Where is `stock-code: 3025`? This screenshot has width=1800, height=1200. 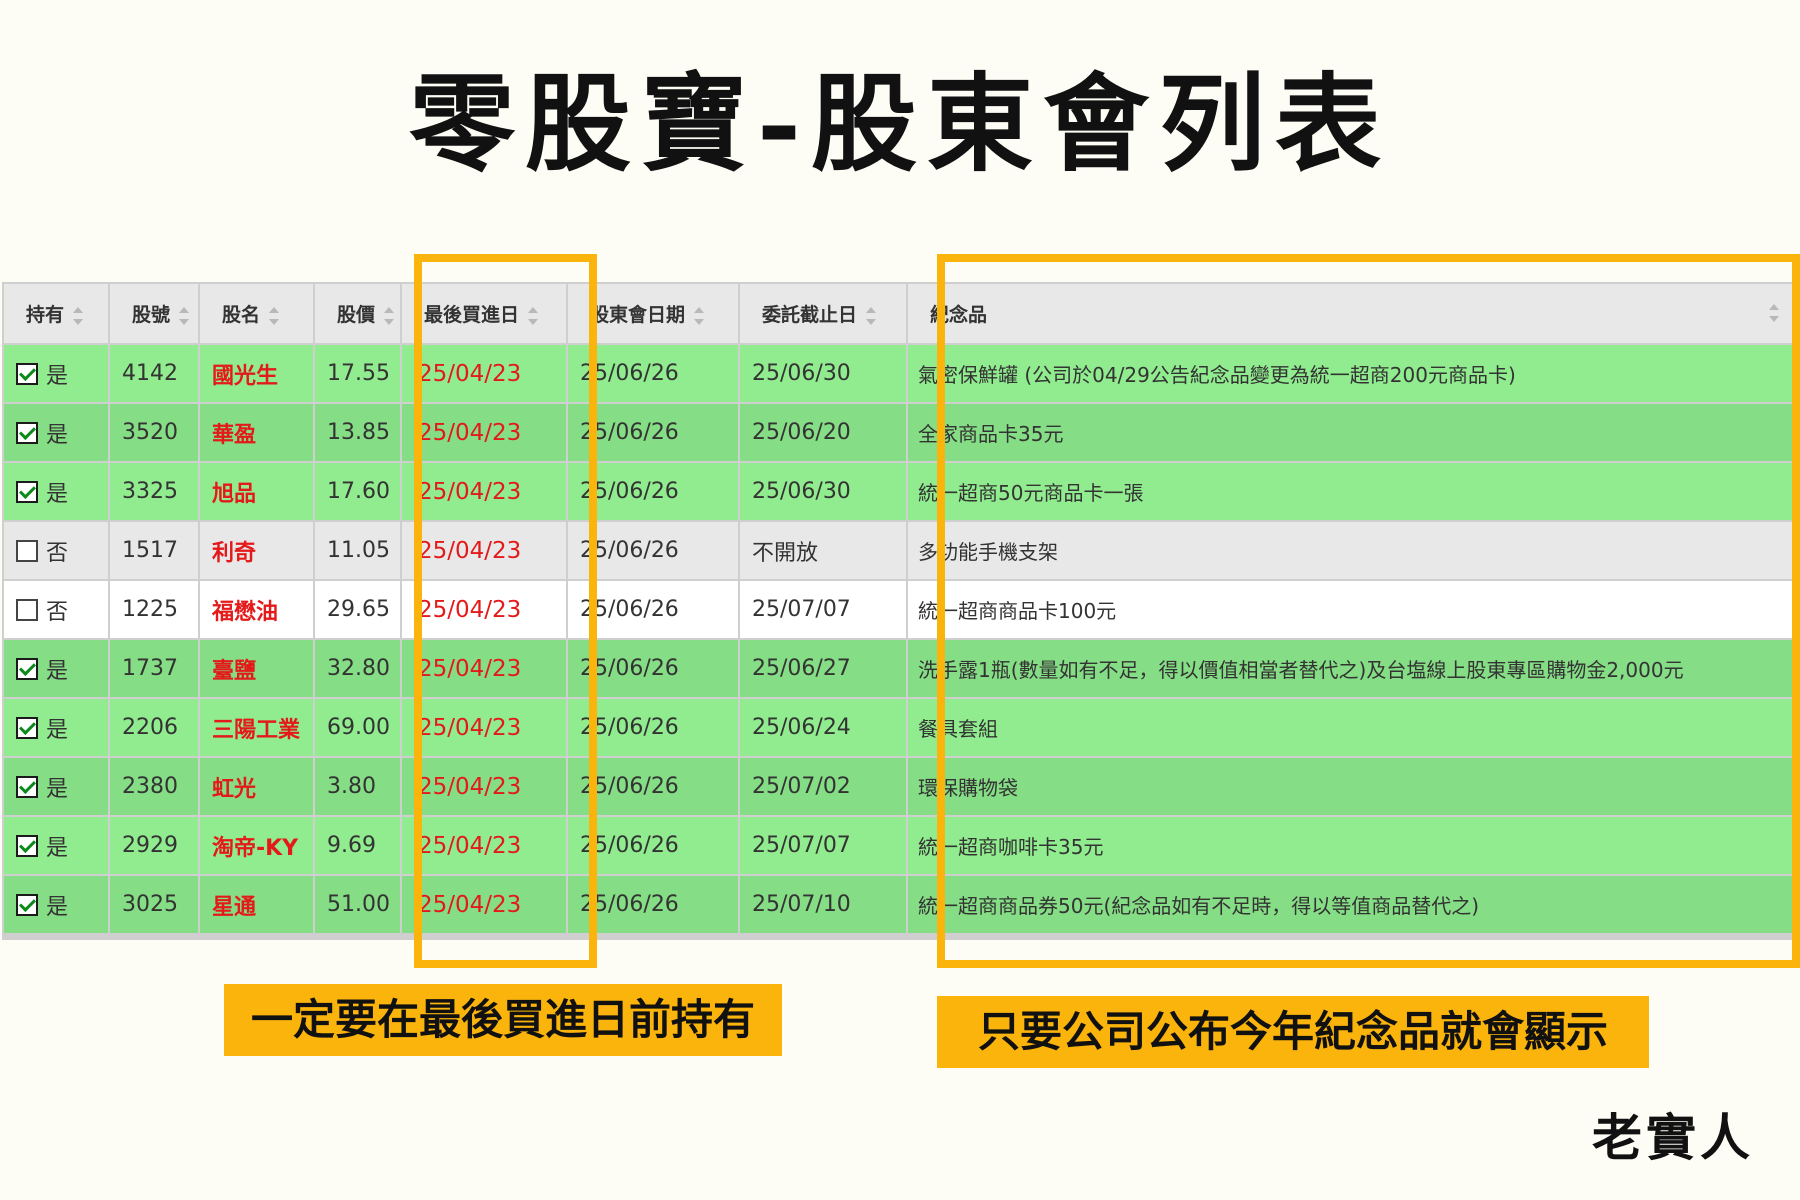 stock-code: 3025 is located at coordinates (154, 904).